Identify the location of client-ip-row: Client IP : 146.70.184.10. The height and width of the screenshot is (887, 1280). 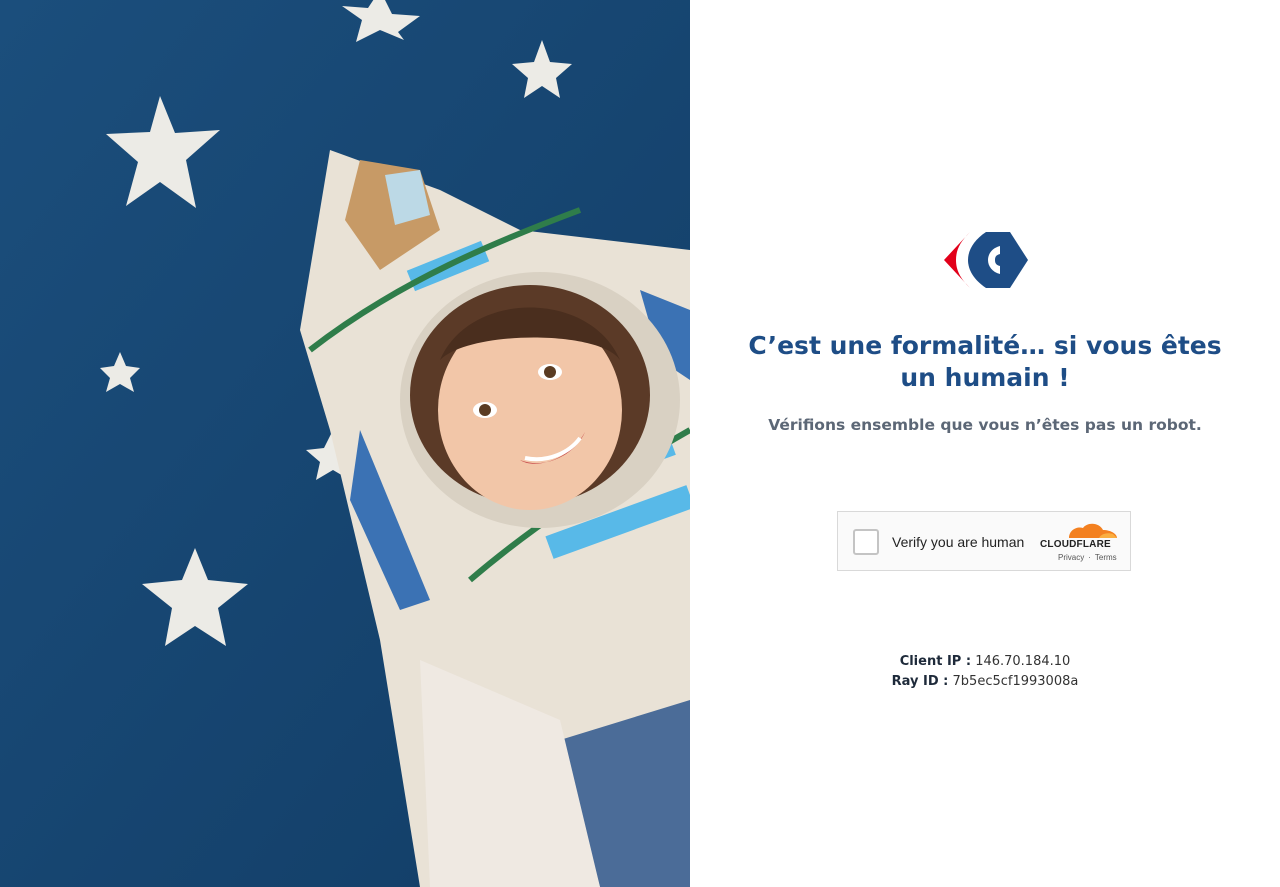
(985, 662).